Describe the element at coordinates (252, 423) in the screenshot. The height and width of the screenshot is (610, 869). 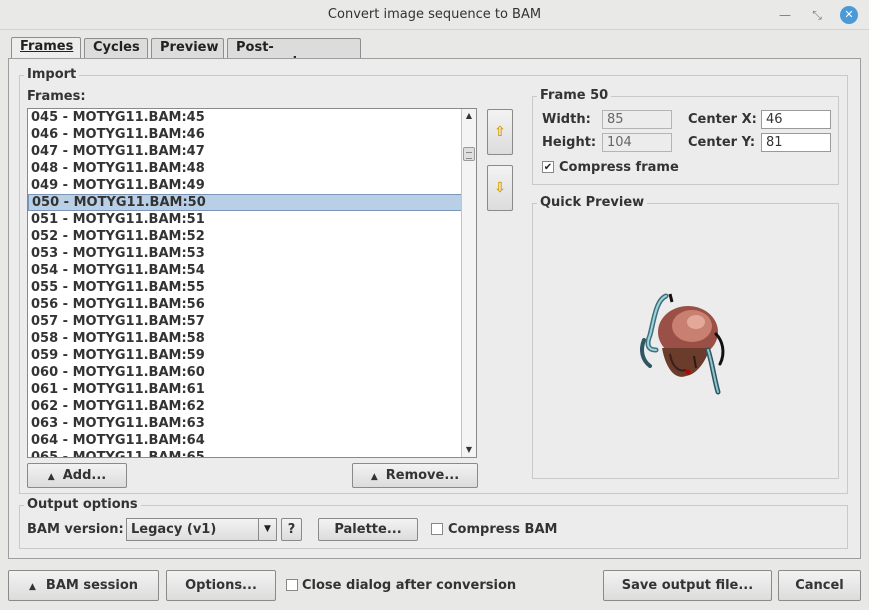
I see `frame-list-item: 063 - MOTYG11.BAM:63` at that location.